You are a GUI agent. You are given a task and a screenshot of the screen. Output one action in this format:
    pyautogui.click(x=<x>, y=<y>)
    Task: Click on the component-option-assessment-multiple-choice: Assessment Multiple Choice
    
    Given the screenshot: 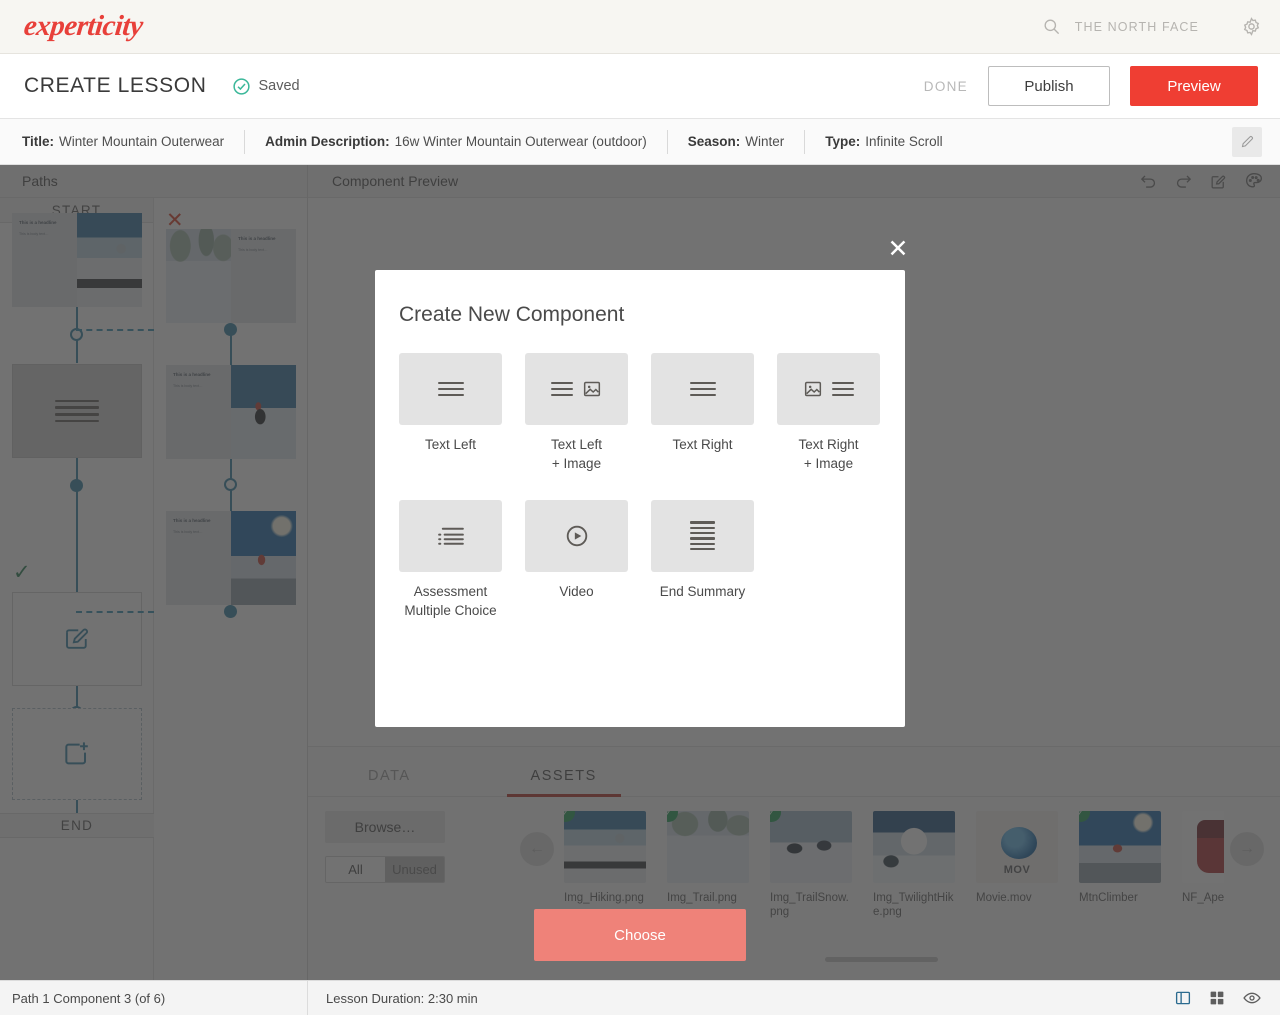 What is the action you would take?
    pyautogui.click(x=450, y=560)
    